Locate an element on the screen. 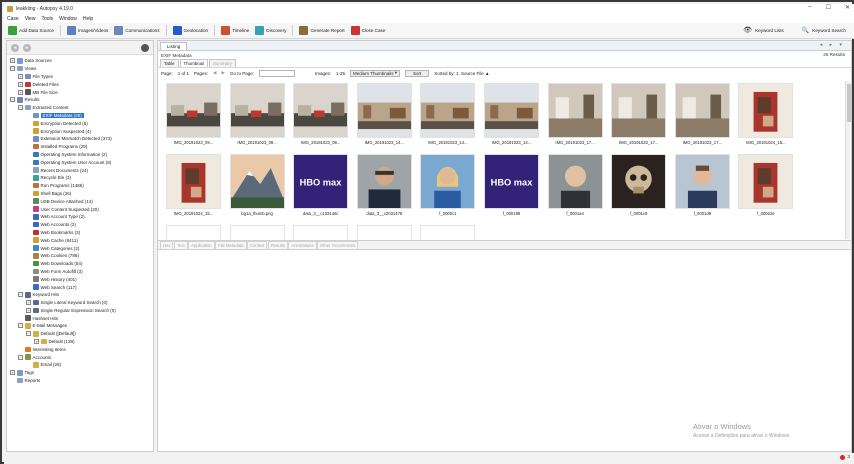 This screenshot has height=464, width=854. menu-window: Window is located at coordinates (68, 19).